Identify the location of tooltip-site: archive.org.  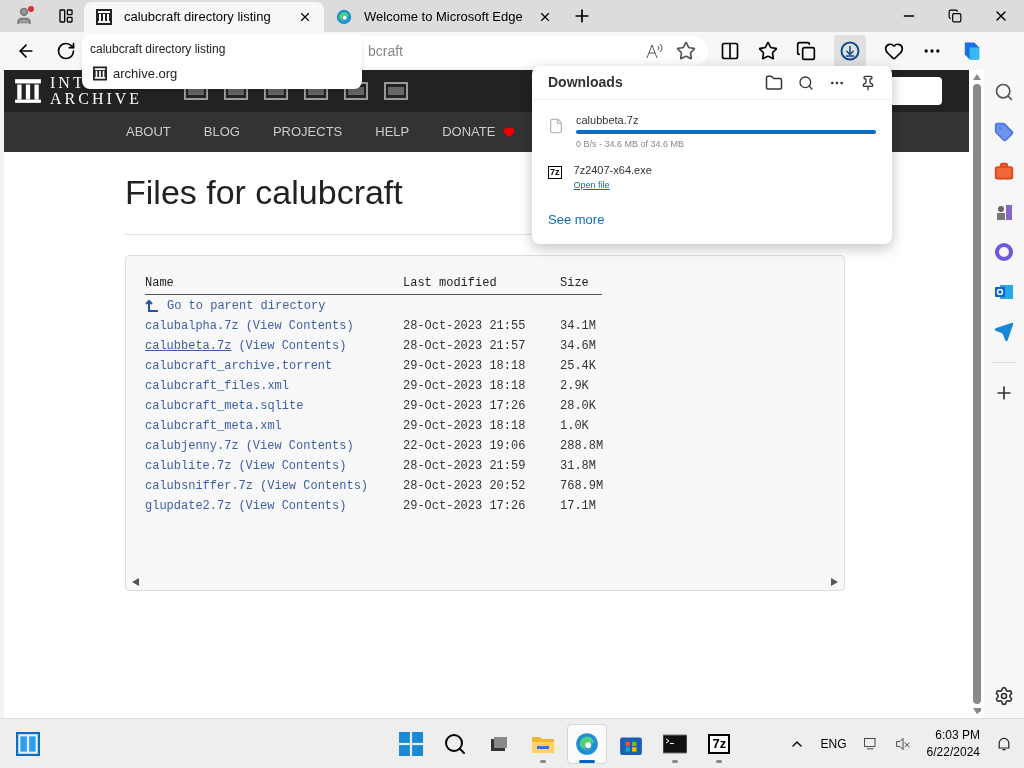
(145, 74).